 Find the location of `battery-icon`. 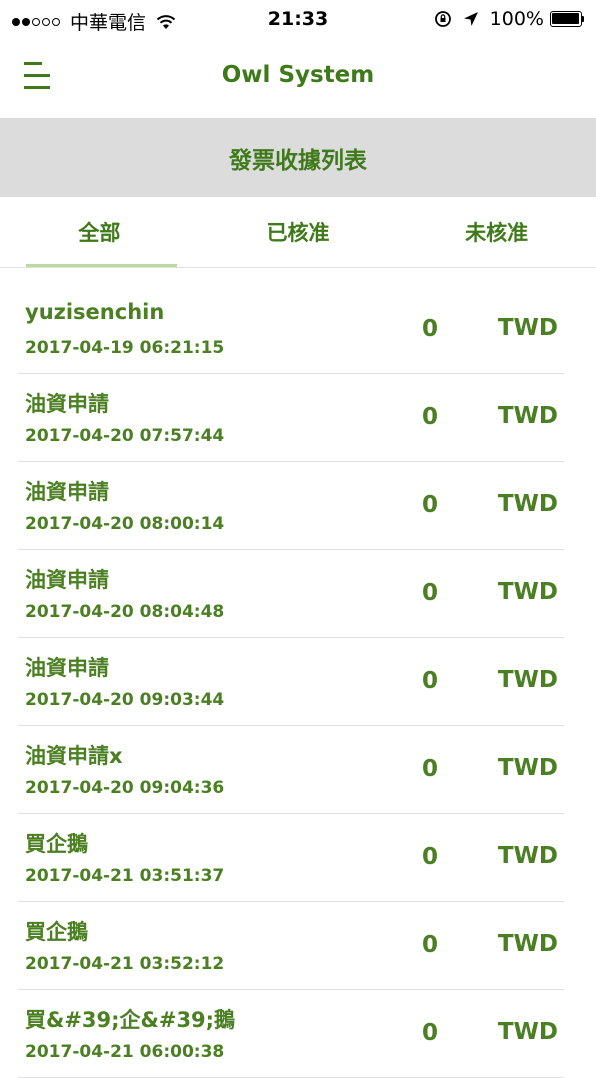

battery-icon is located at coordinates (567, 19).